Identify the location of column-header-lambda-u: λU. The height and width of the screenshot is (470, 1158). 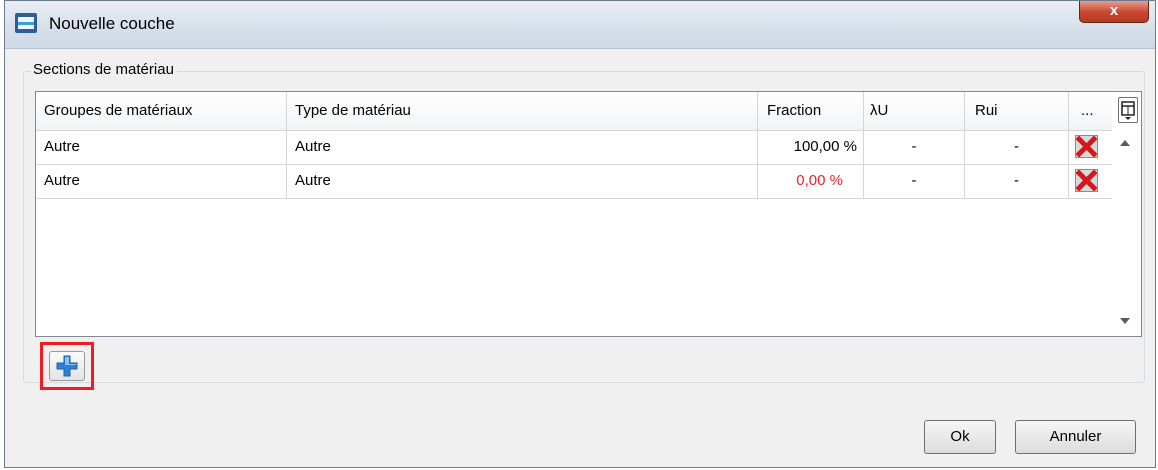
(914, 111).